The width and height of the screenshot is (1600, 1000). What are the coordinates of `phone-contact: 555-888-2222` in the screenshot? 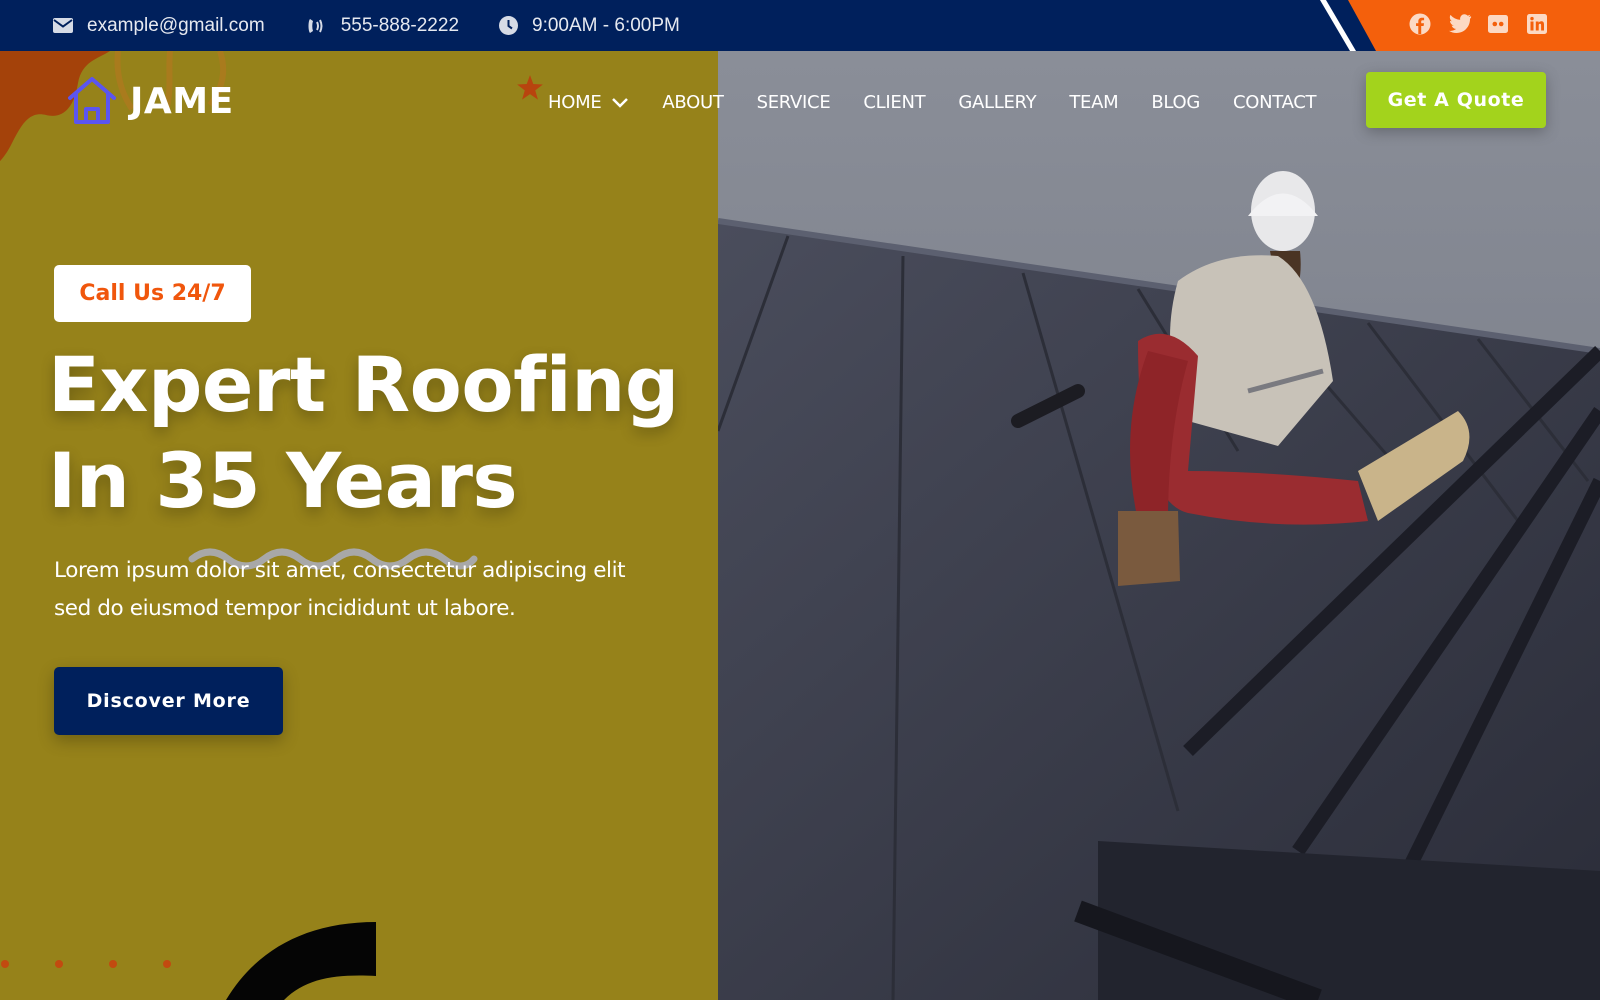 It's located at (382, 26).